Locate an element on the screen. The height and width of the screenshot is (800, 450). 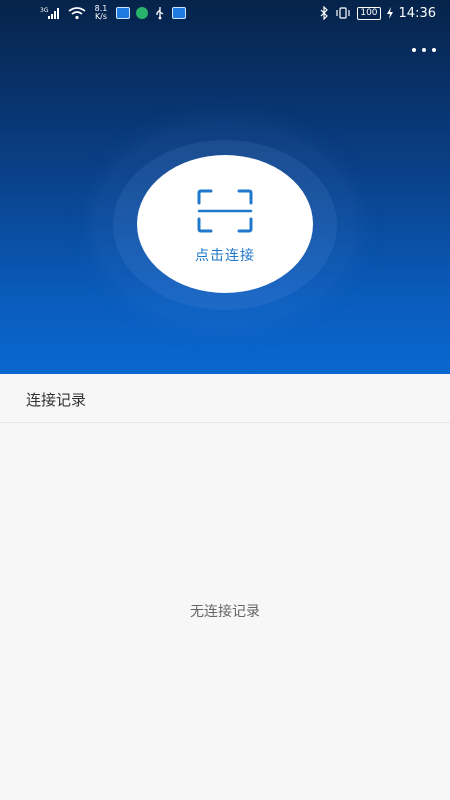
connection-records-header: 连接记录 is located at coordinates (225, 398).